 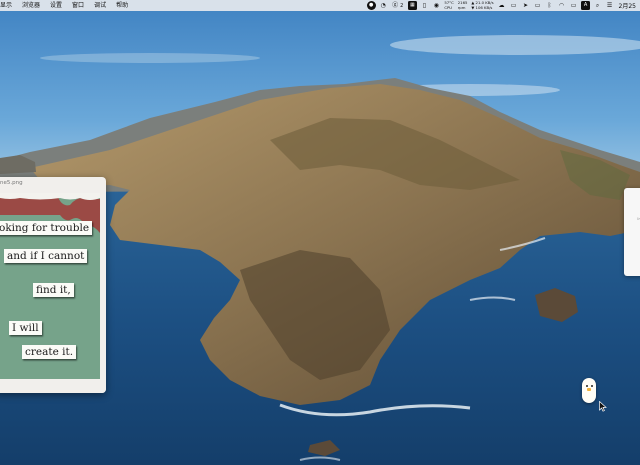 I want to click on fan-speed: 2165 rpm, so click(x=462, y=5).